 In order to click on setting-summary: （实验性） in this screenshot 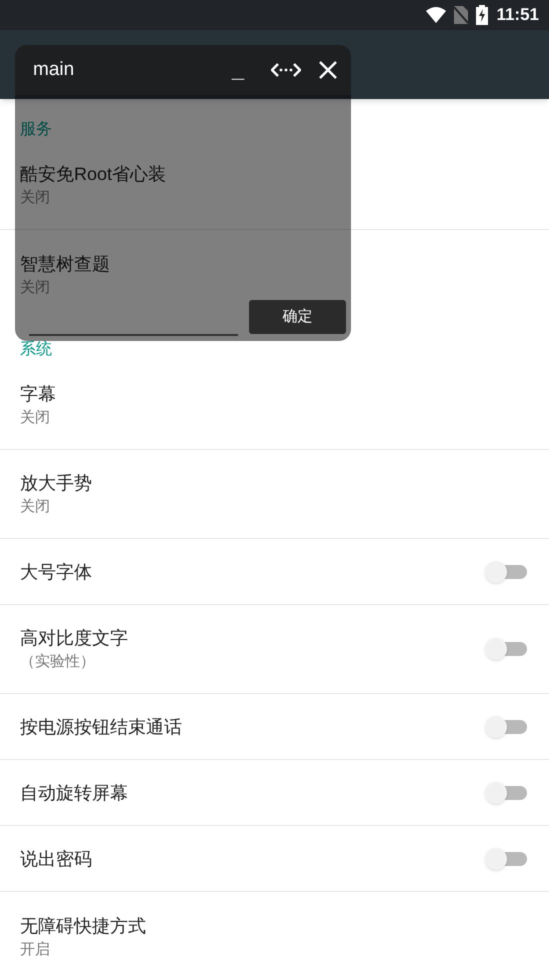, I will do `click(58, 662)`.